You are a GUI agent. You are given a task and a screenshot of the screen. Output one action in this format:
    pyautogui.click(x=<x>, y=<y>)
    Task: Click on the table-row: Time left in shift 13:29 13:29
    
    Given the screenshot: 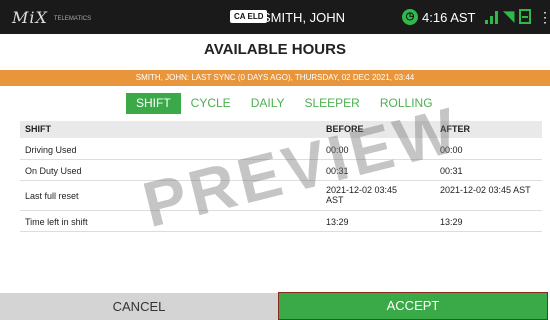 What is the action you would take?
    pyautogui.click(x=281, y=221)
    